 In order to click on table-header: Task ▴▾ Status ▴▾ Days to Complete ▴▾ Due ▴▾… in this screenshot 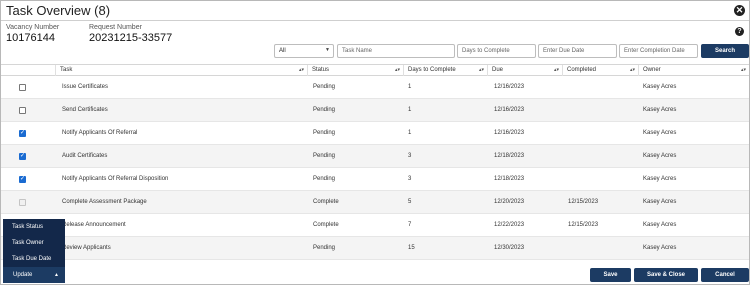, I will do `click(375, 70)`.